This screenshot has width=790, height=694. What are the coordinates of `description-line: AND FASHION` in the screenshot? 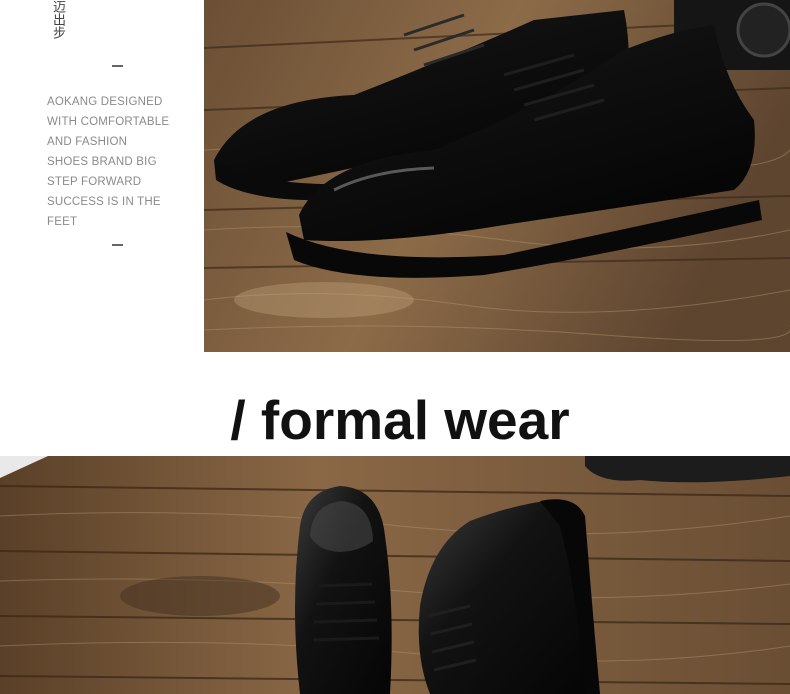 It's located at (87, 142).